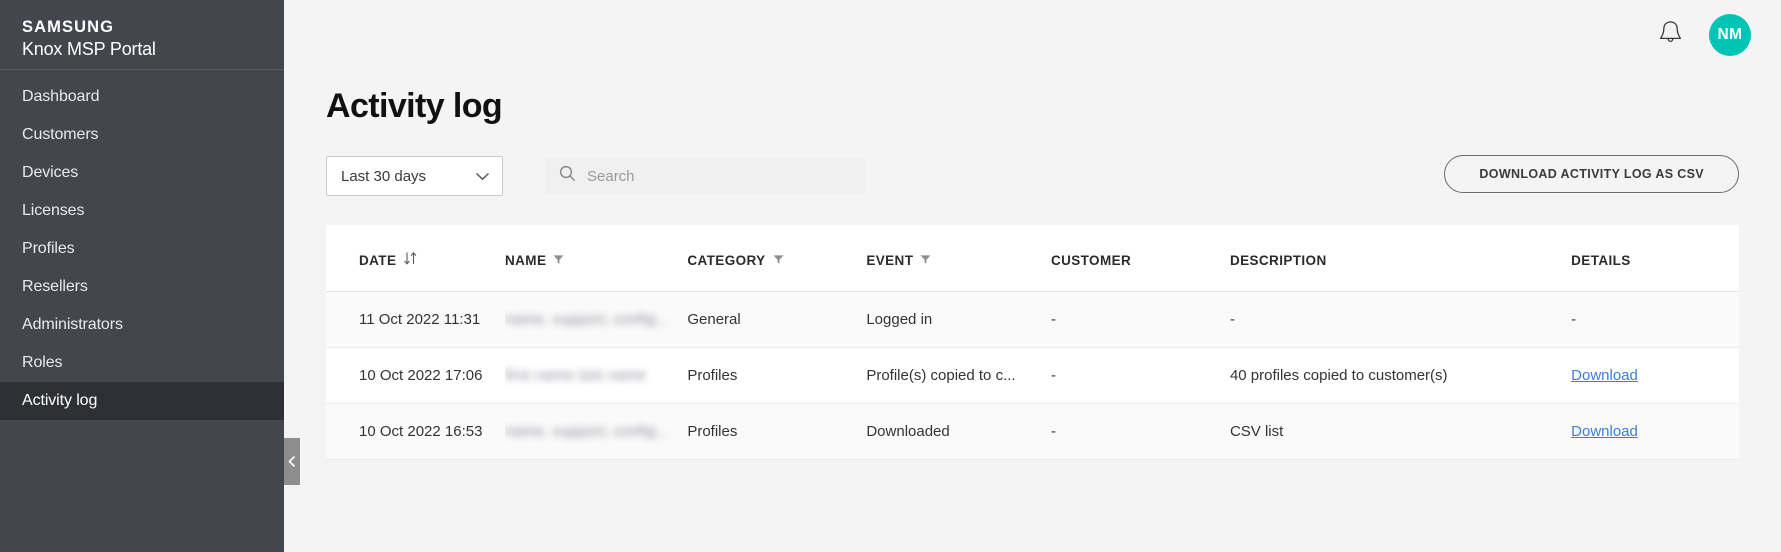 Image resolution: width=1781 pixels, height=552 pixels. What do you see at coordinates (415, 432) in the screenshot?
I see `cell-date: 10 Oct 2022 16:53` at bounding box center [415, 432].